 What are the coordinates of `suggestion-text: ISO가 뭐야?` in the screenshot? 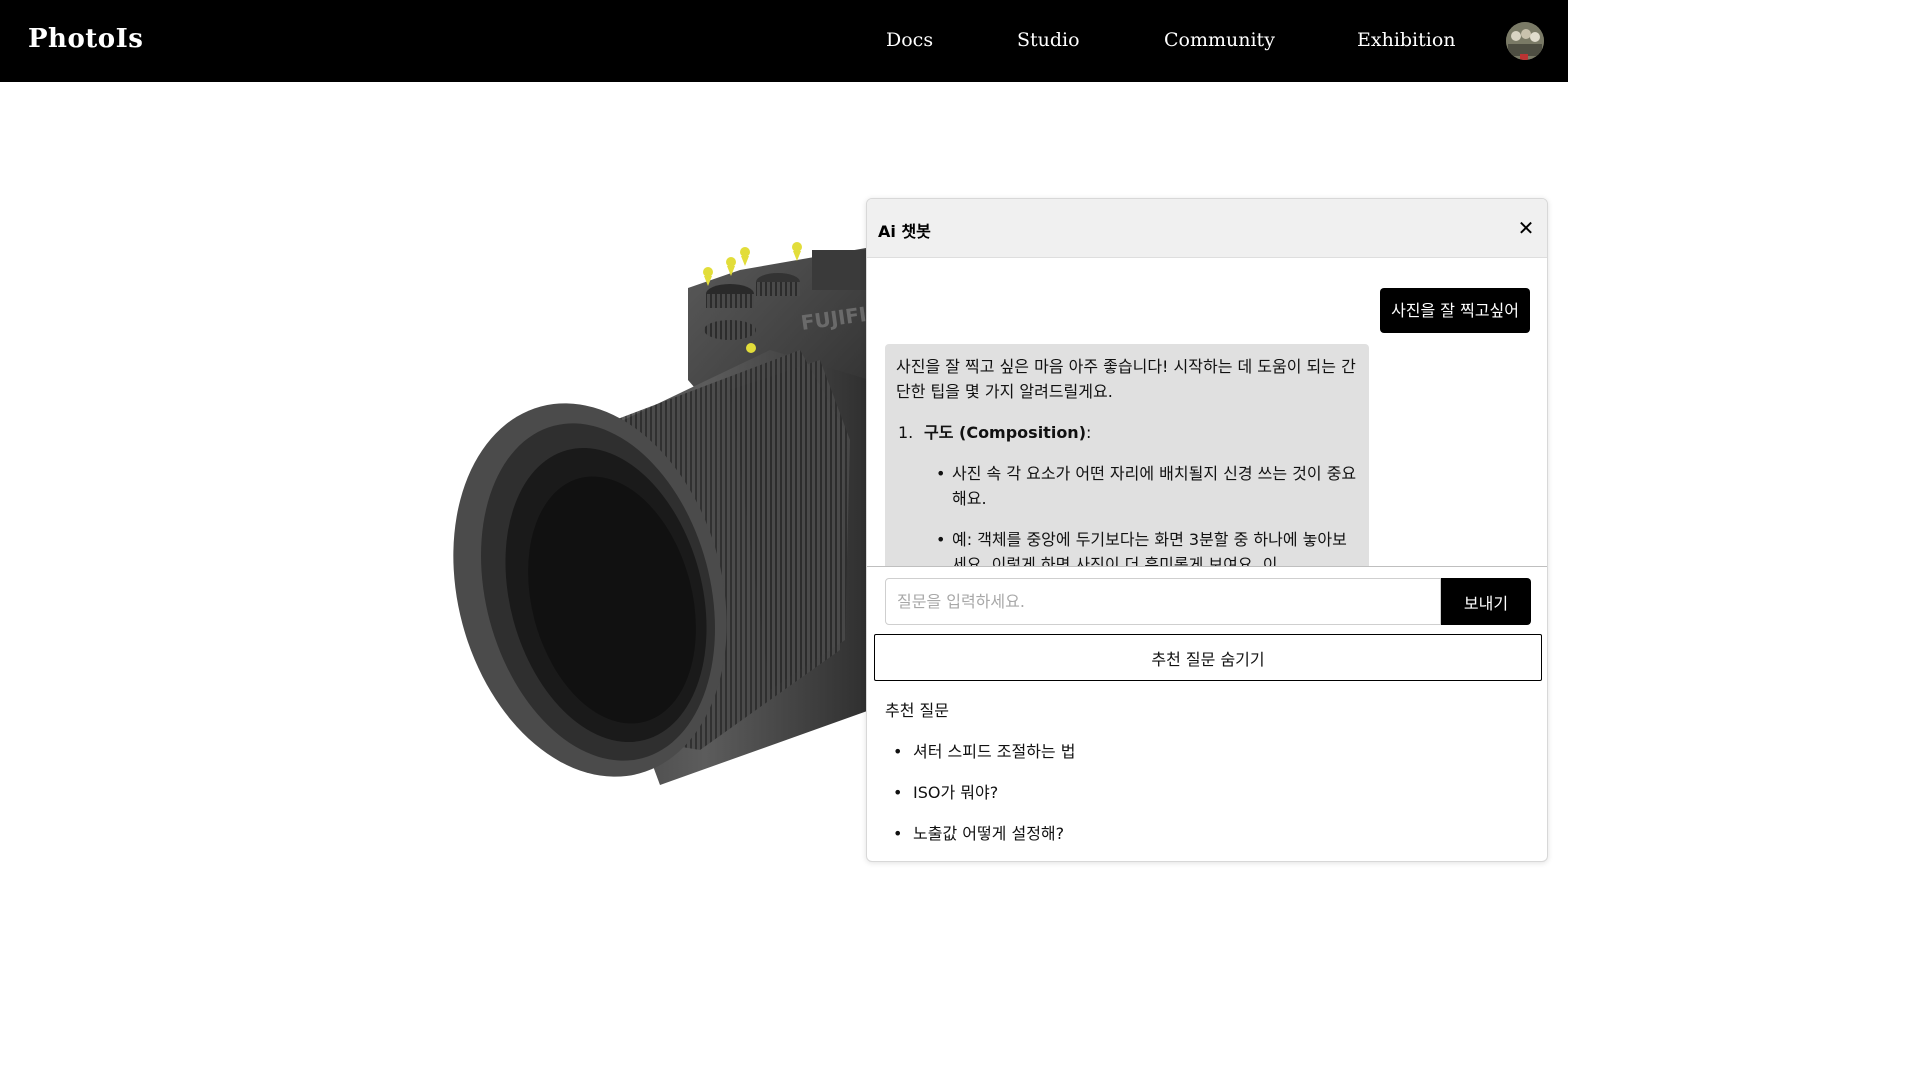 It's located at (956, 792).